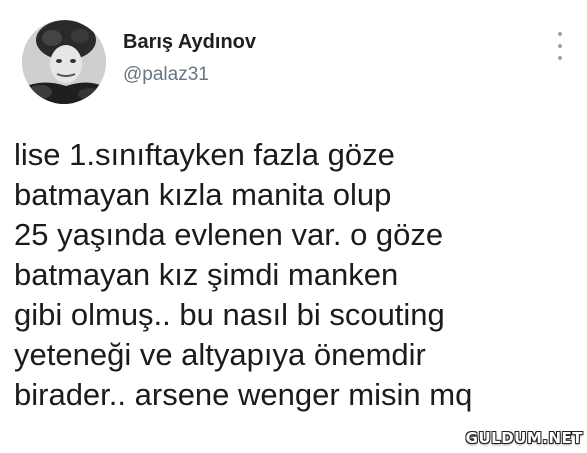 This screenshot has width=587, height=453. Describe the element at coordinates (204, 154) in the screenshot. I see `tweet-text-line: lise 1.sınıftayken fazla göze` at that location.